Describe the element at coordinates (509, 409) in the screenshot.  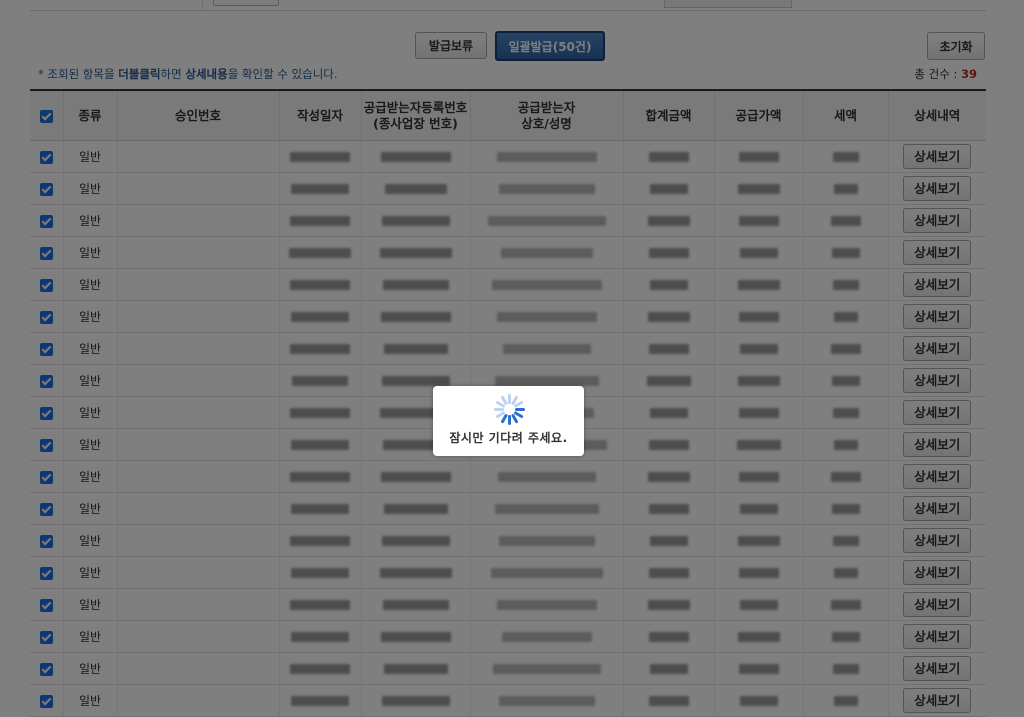
I see `loading-spinner-icon` at that location.